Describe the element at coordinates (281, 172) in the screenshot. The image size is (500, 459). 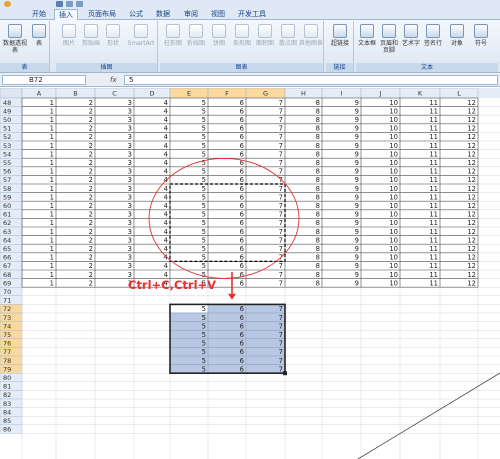
I see `cell-value: 7` at that location.